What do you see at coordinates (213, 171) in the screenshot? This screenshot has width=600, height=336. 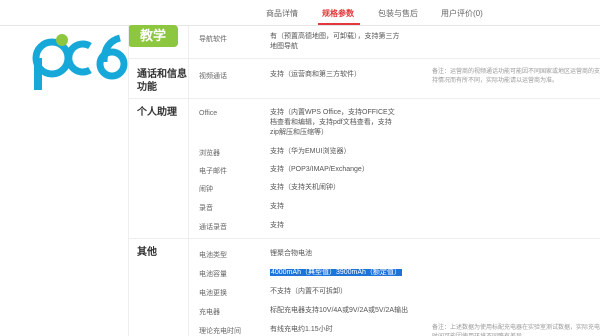 I see `spec-key: 电子邮件` at bounding box center [213, 171].